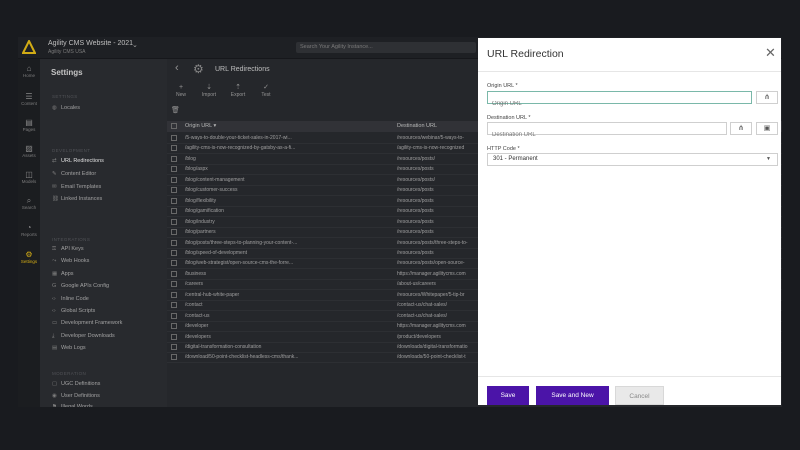  I want to click on site-title: Agility CMS Website - 2021, so click(90, 43).